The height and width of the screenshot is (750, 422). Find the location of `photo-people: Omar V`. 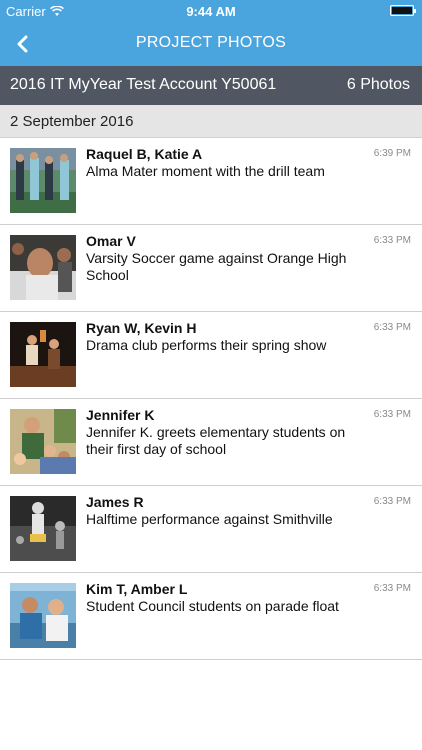

photo-people: Omar V is located at coordinates (111, 241).